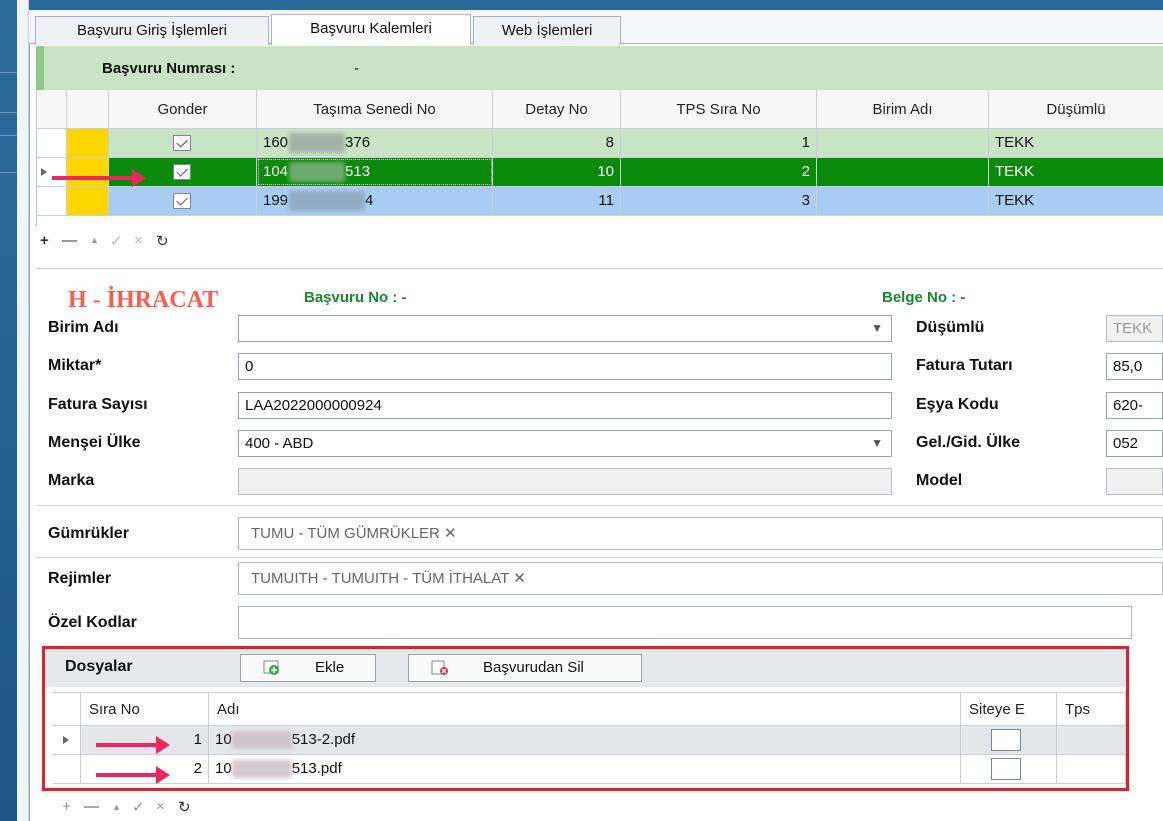  I want to click on delete-file-icon, so click(439, 667).